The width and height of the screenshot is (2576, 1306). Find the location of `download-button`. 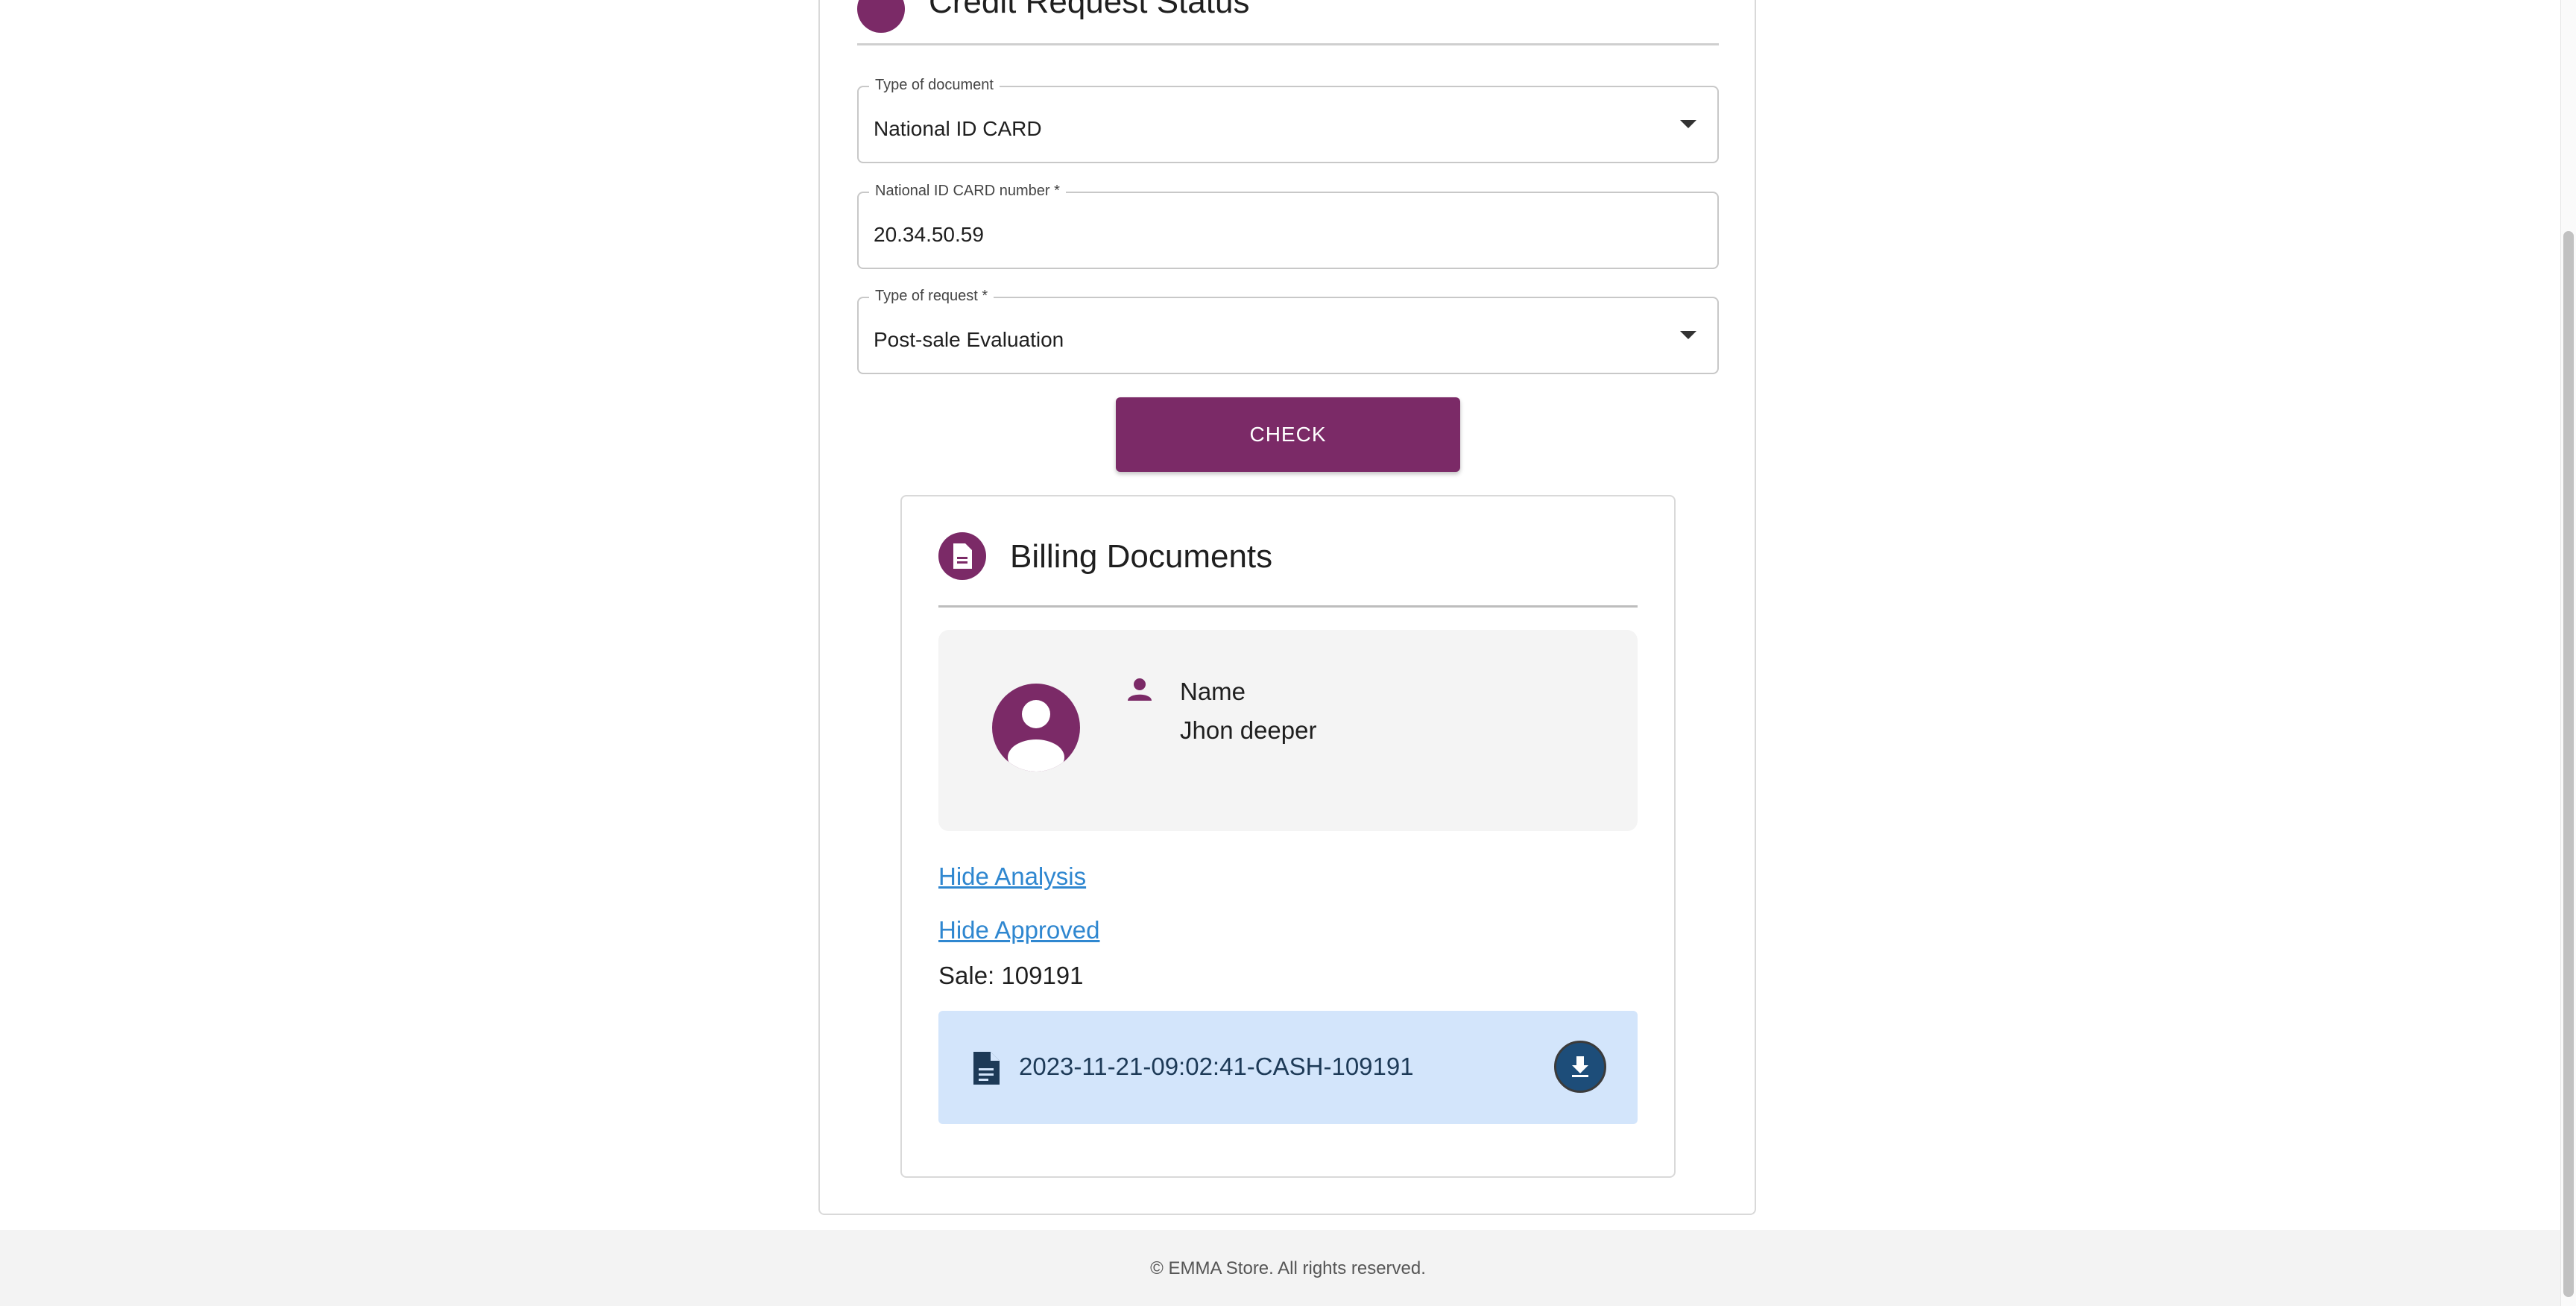

download-button is located at coordinates (1580, 1067).